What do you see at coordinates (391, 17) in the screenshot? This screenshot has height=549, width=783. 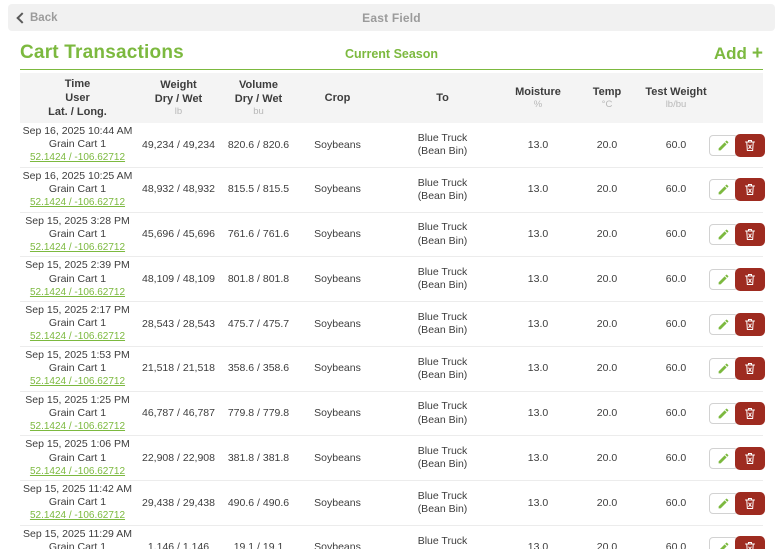 I see `page-title: East Field` at bounding box center [391, 17].